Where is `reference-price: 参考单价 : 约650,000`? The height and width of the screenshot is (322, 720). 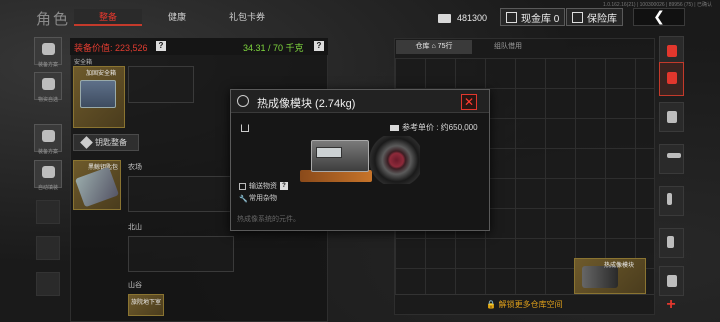 reference-price: 参考单价 : 约650,000 is located at coordinates (434, 127).